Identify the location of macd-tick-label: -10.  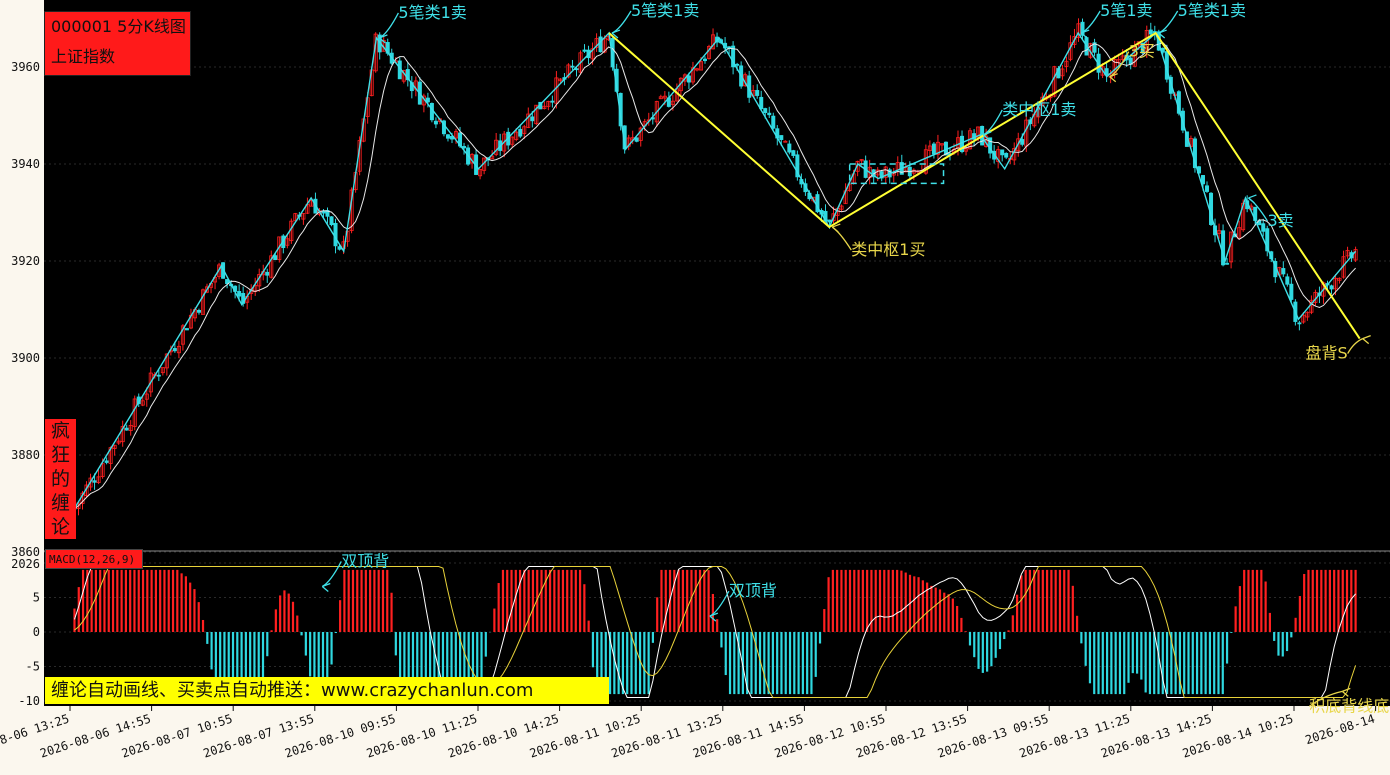
(29, 701).